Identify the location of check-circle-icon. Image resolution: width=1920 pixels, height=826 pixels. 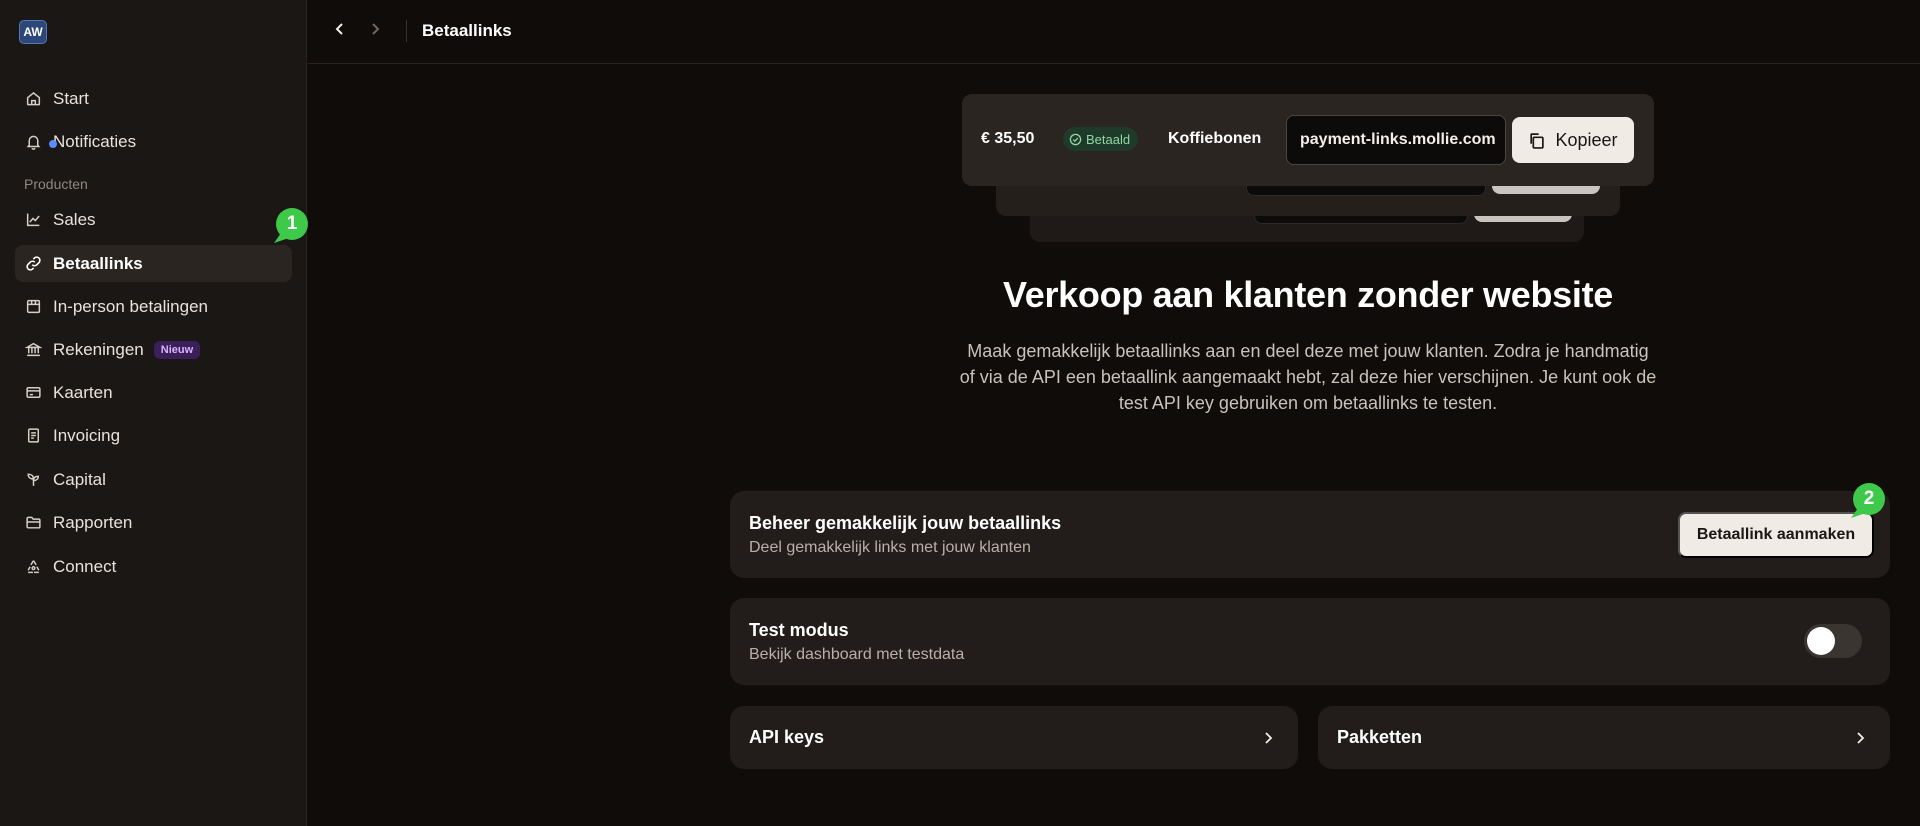
(1075, 139).